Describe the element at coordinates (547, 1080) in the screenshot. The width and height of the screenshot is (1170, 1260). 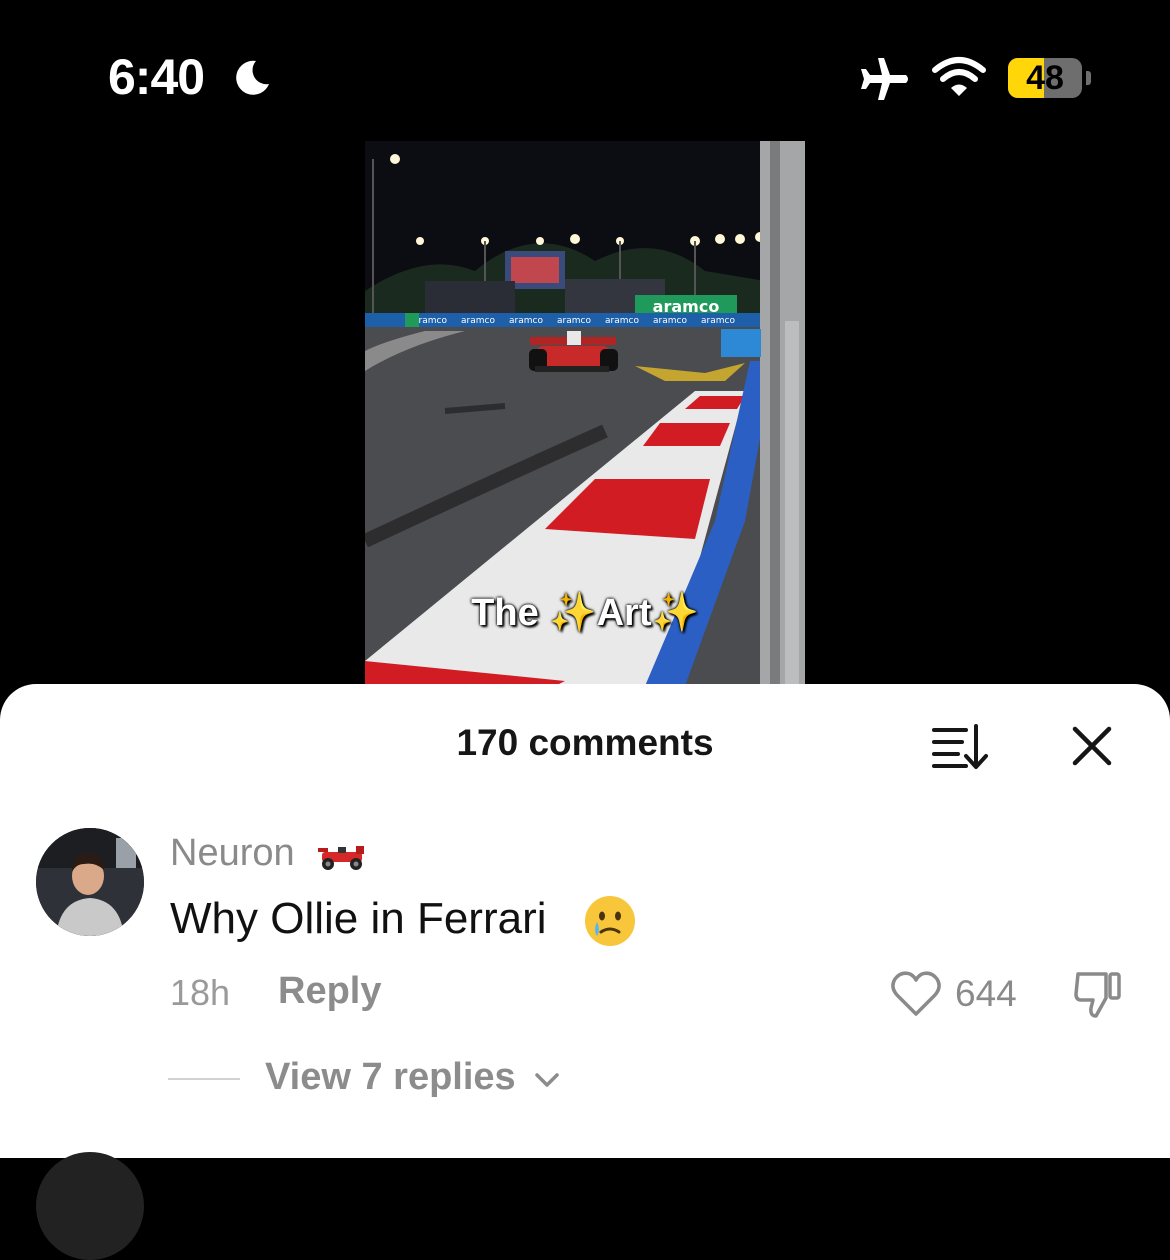
I see `chevron-down-icon` at that location.